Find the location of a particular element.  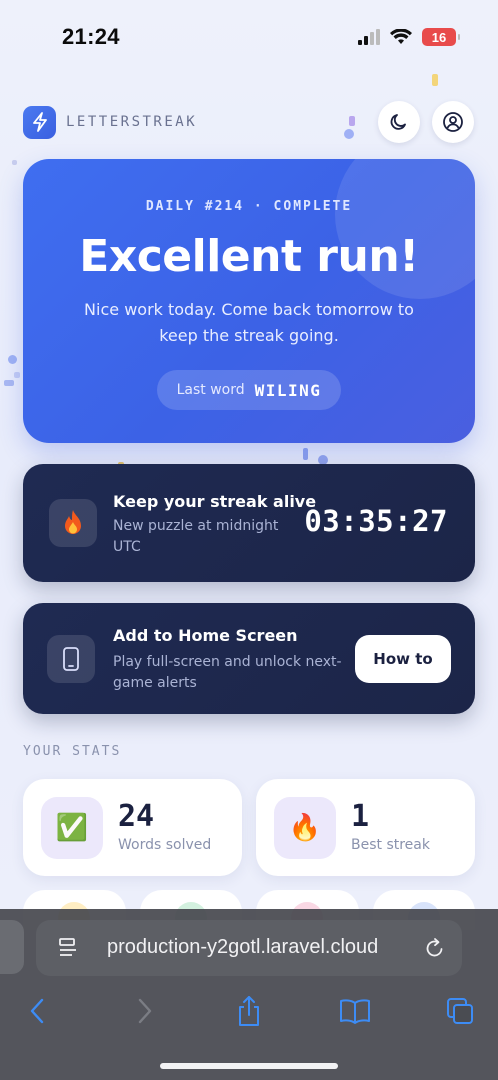

share-icon is located at coordinates (249, 1011).